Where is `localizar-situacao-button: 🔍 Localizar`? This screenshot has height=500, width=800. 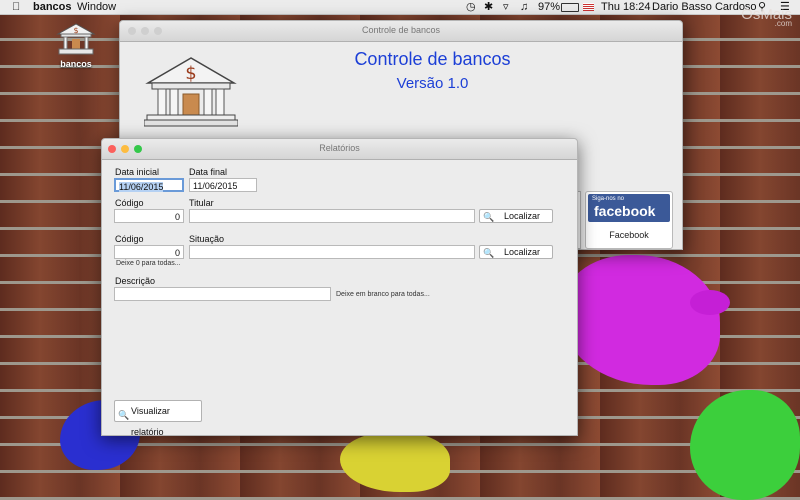
localizar-situacao-button: 🔍 Localizar is located at coordinates (516, 252).